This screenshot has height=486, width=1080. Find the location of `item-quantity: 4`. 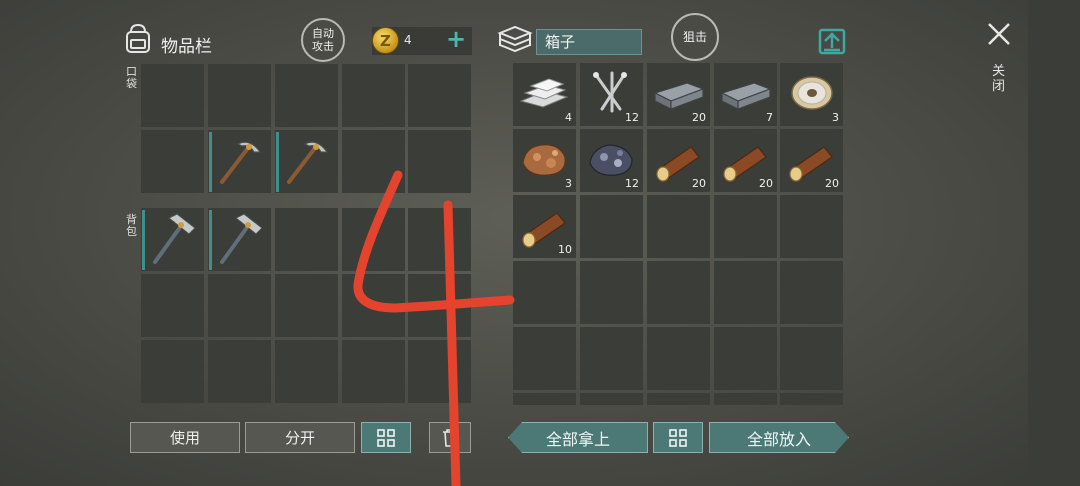

item-quantity: 4 is located at coordinates (568, 117).